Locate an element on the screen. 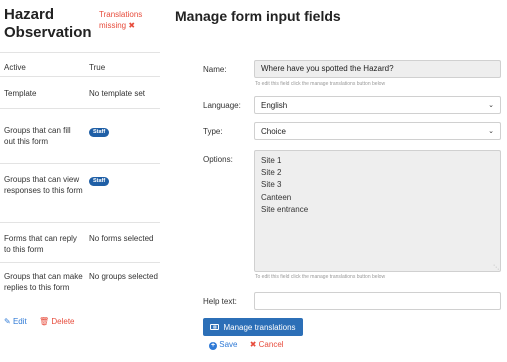 This screenshot has width=507, height=362. warning-text: Translations missing is located at coordinates (121, 20).